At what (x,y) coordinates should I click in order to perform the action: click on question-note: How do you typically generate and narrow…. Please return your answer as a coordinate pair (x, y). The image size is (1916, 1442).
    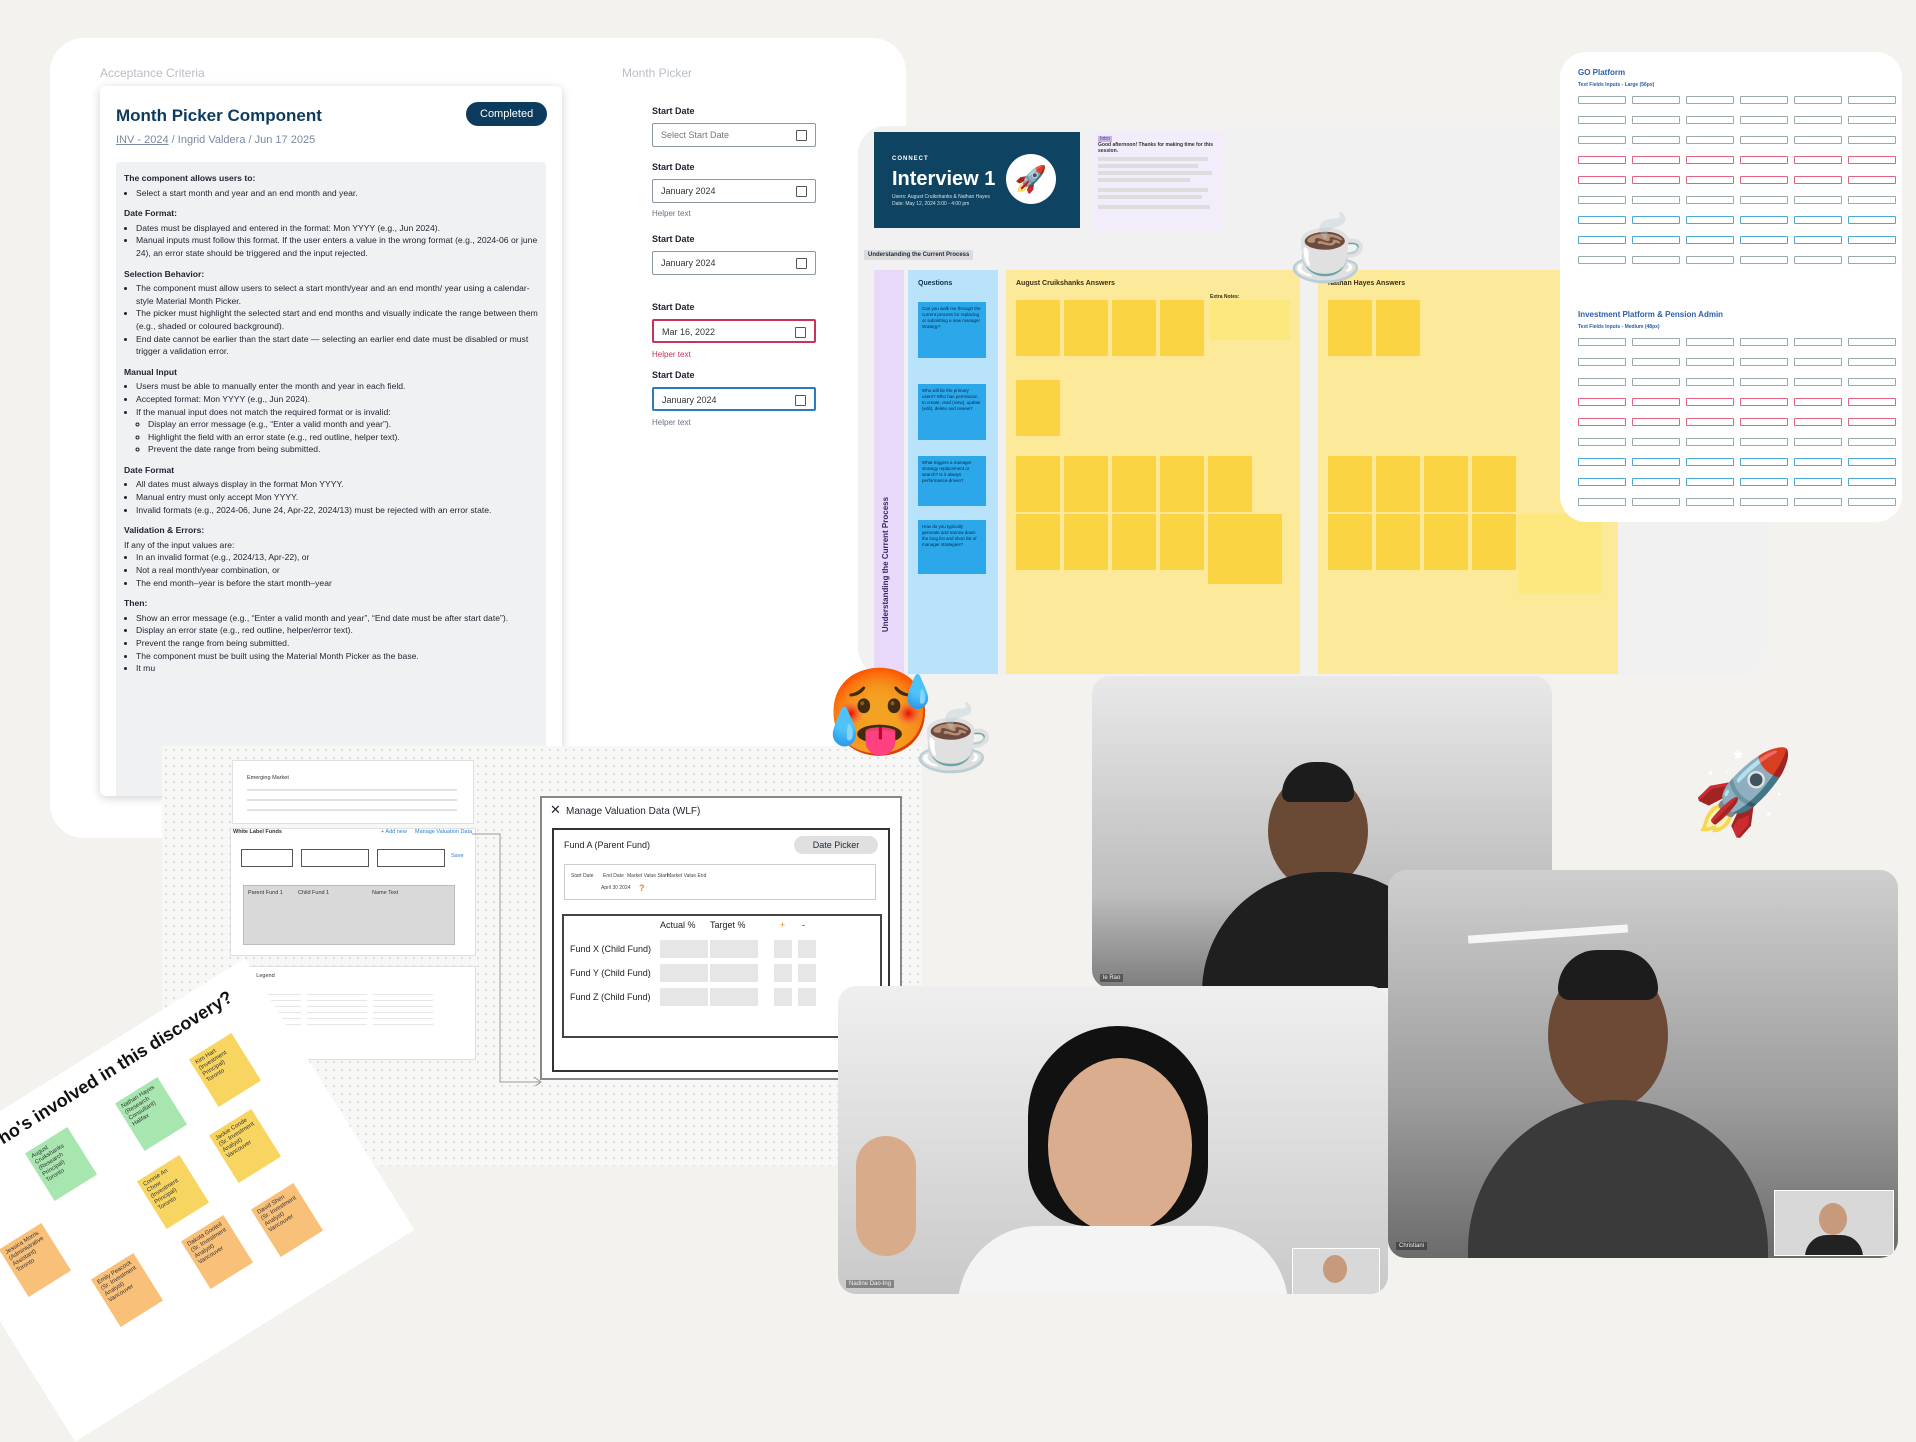
    Looking at the image, I should click on (952, 547).